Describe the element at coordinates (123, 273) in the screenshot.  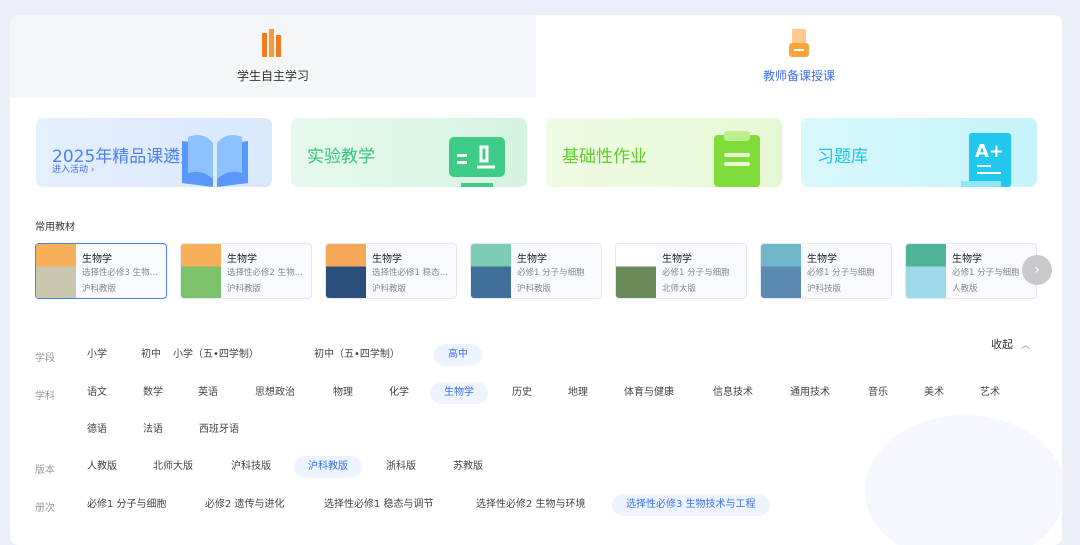
I see `textbook-volume: 选择性必修3 生物技术与工程` at that location.